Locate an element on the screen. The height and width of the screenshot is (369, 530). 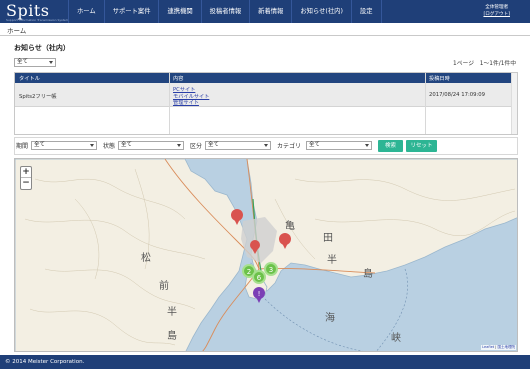
leaflet-link: Leaflet is located at coordinates (488, 347).